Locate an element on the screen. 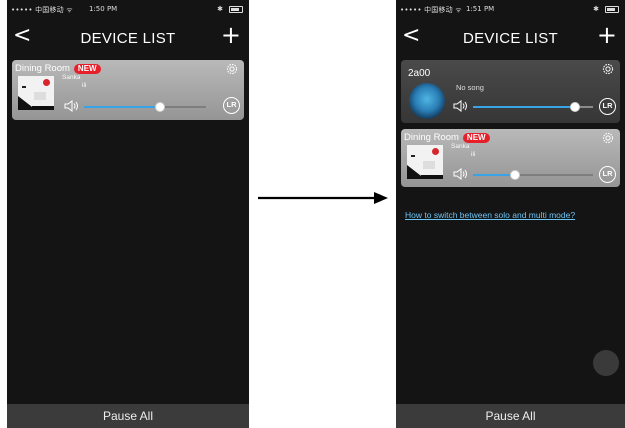 The width and height of the screenshot is (625, 428). status-time: 1:50 PM is located at coordinates (103, 9).